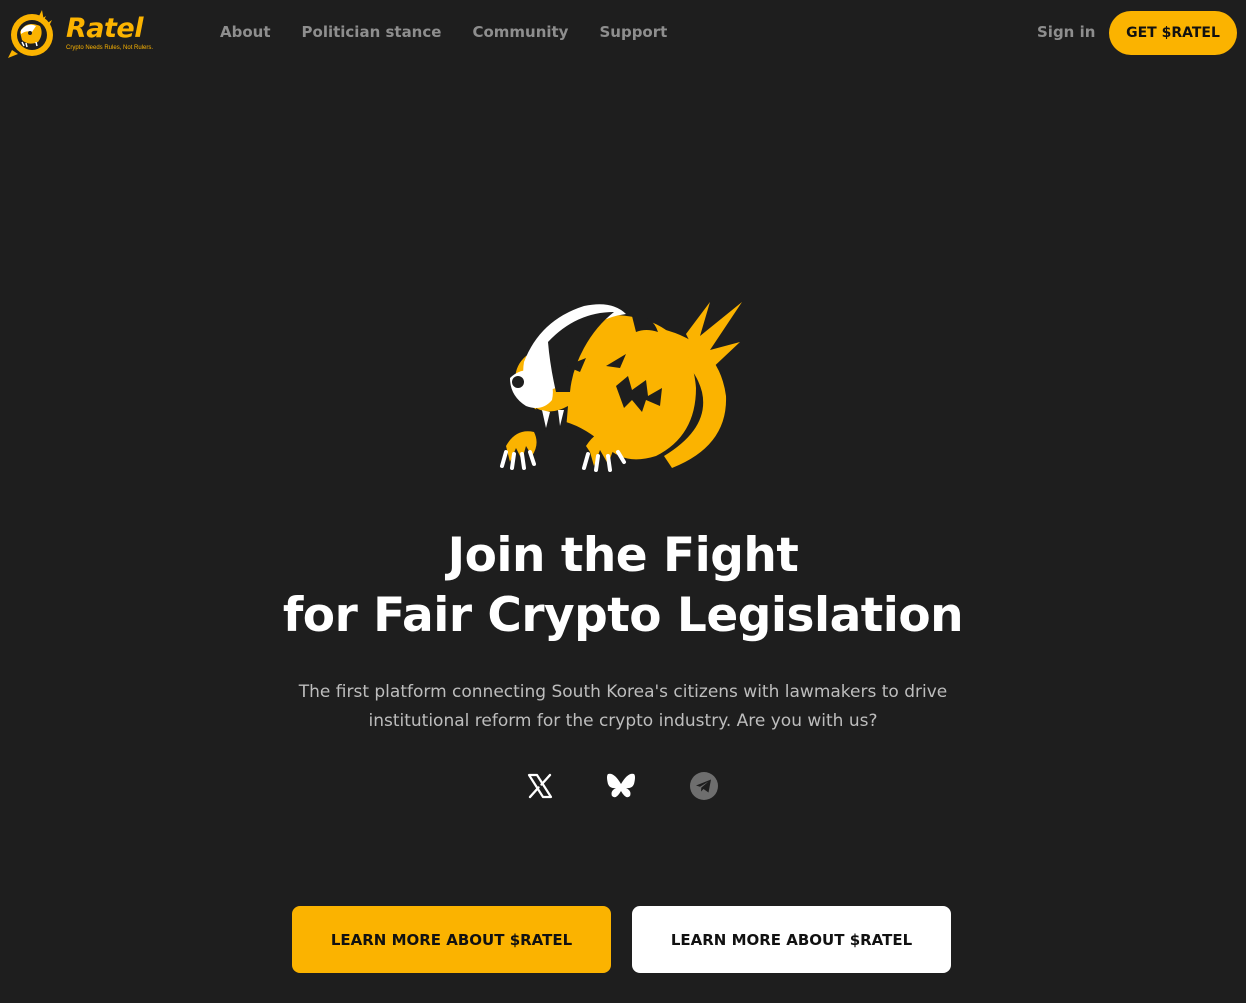  What do you see at coordinates (451, 939) in the screenshot?
I see `learn-more-primary-button: LEARN MORE ABOUT $RATEL` at bounding box center [451, 939].